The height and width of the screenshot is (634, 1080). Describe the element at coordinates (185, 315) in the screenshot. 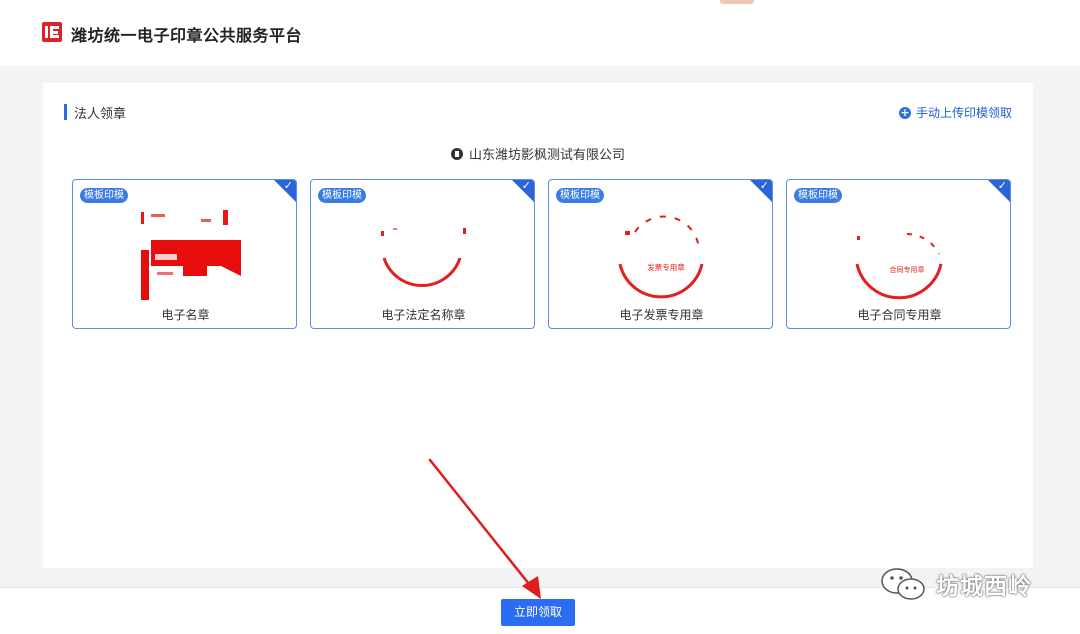

I see `seal-card-label: 电子名章` at that location.